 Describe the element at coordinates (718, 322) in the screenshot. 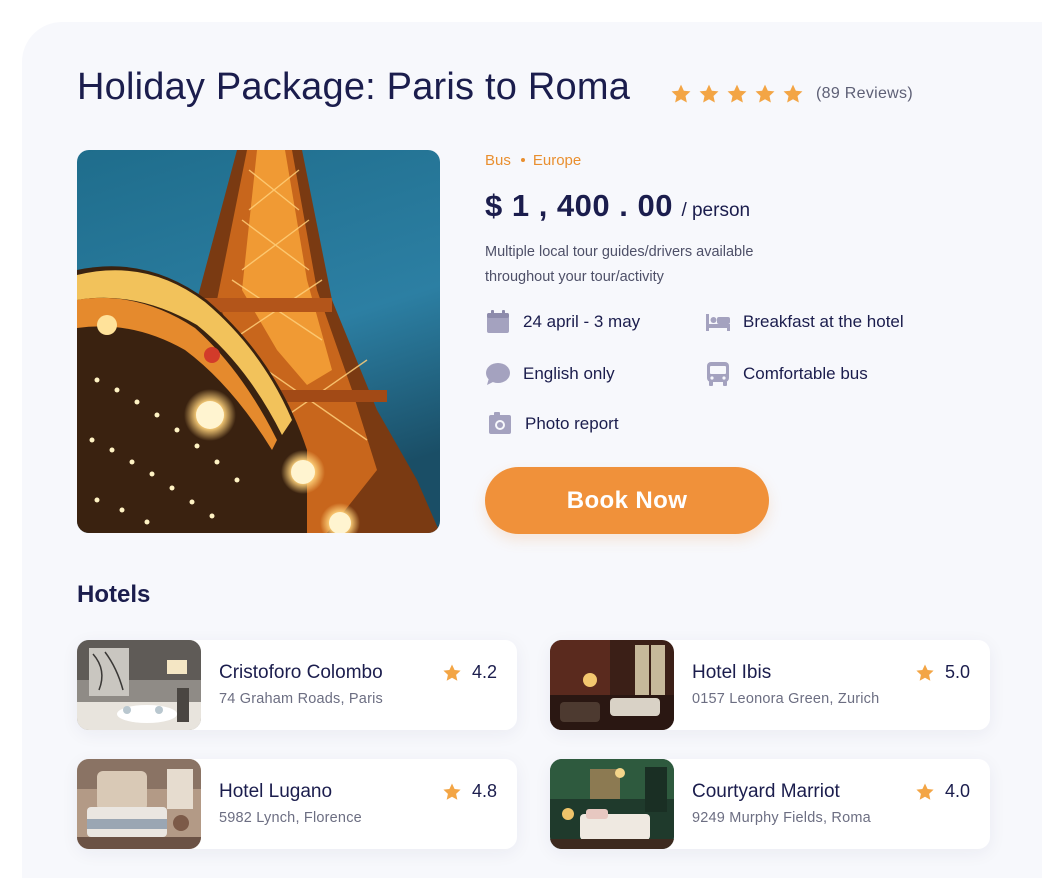

I see `bed-icon` at that location.